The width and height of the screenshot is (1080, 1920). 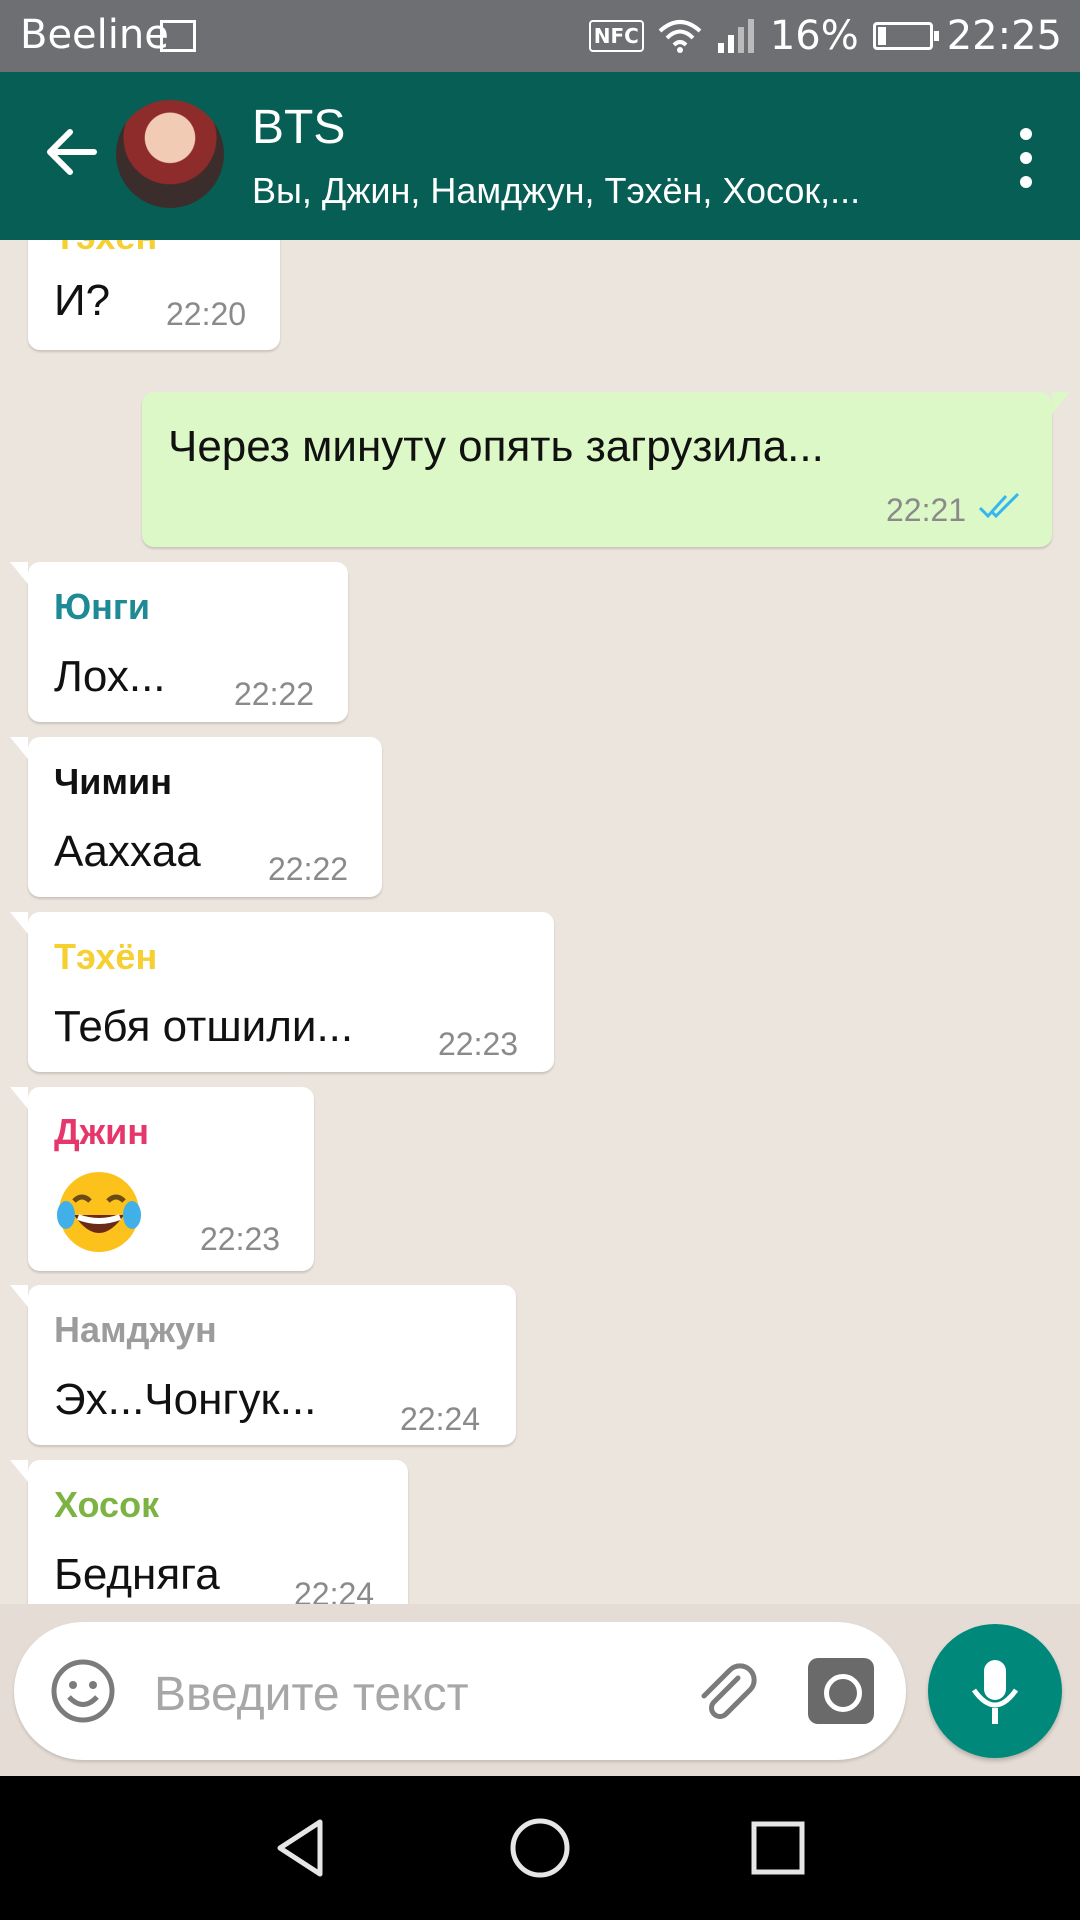 I want to click on back-arrow-icon, so click(x=72, y=152).